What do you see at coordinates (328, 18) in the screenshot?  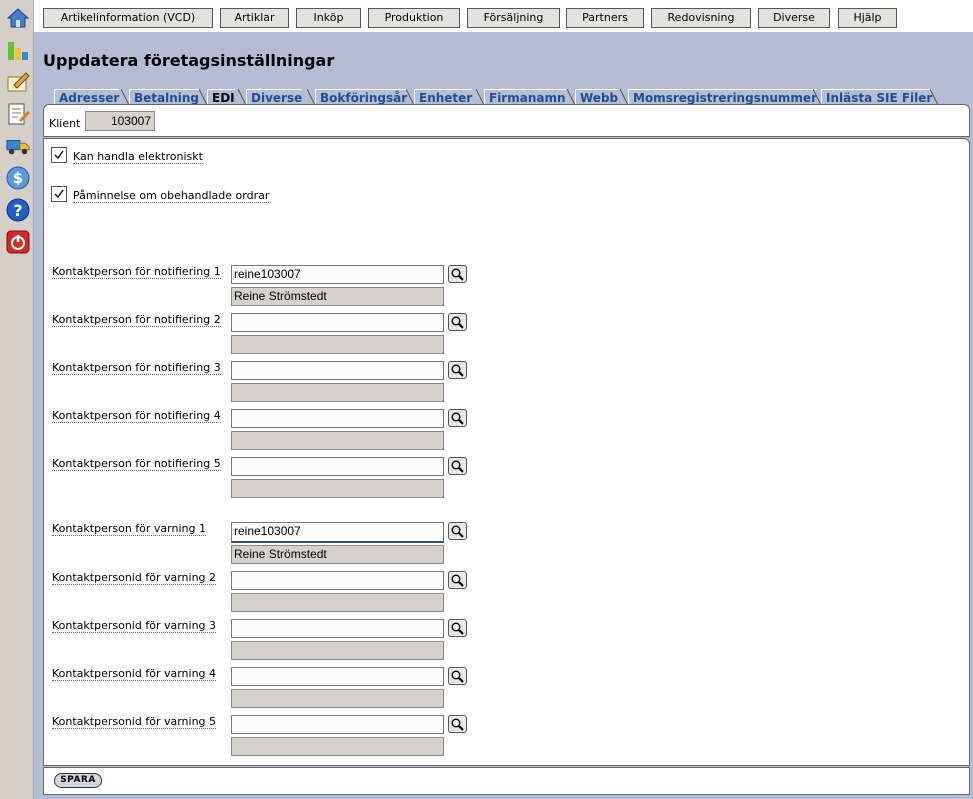 I see `menu-inkop: Inköp` at bounding box center [328, 18].